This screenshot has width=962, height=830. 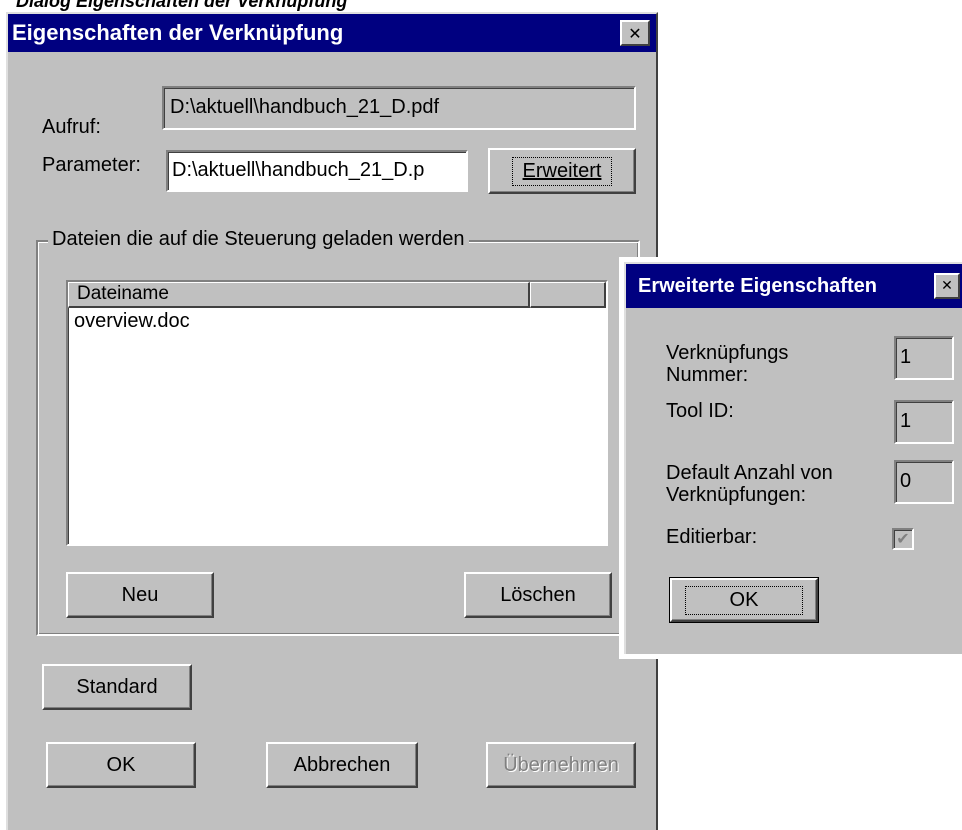 What do you see at coordinates (924, 422) in the screenshot?
I see `tool-id-field: 1` at bounding box center [924, 422].